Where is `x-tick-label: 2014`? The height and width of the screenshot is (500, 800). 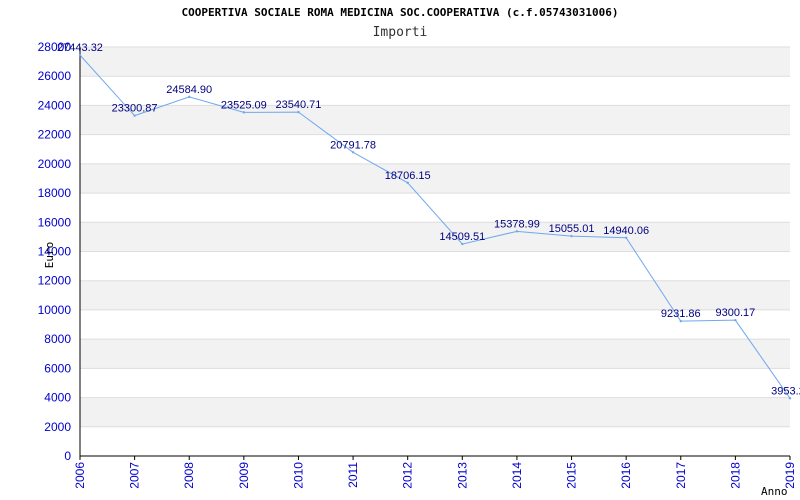 x-tick-label: 2014 is located at coordinates (517, 475).